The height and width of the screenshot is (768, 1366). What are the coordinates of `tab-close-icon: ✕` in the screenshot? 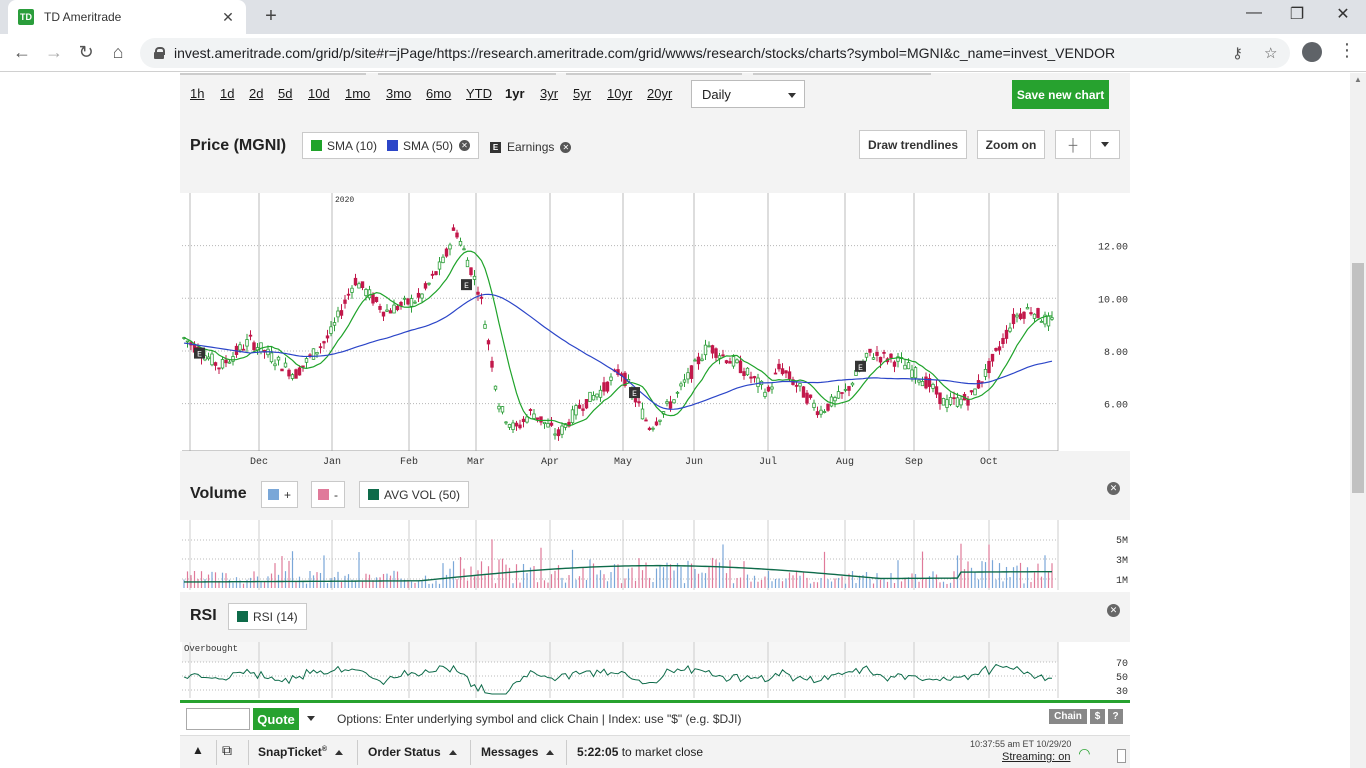 It's located at (228, 17).